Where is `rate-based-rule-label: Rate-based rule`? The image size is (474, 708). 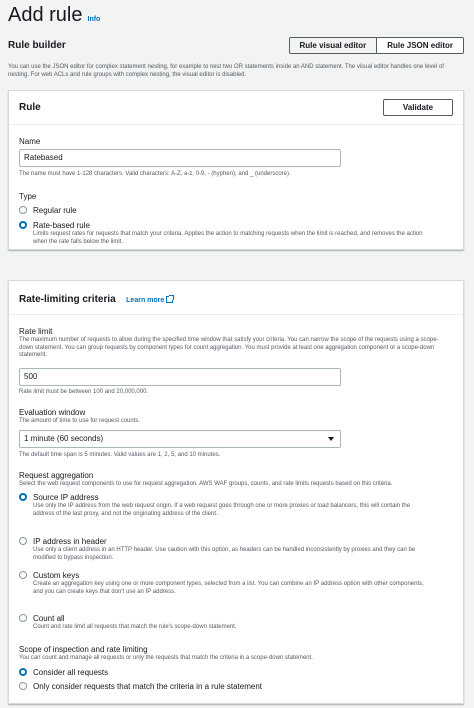 rate-based-rule-label: Rate-based rule is located at coordinates (61, 225).